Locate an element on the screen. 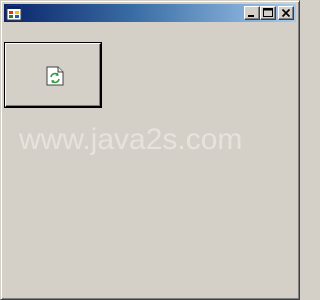 The width and height of the screenshot is (320, 300). watermark-text: www.java2s.com is located at coordinates (131, 139).